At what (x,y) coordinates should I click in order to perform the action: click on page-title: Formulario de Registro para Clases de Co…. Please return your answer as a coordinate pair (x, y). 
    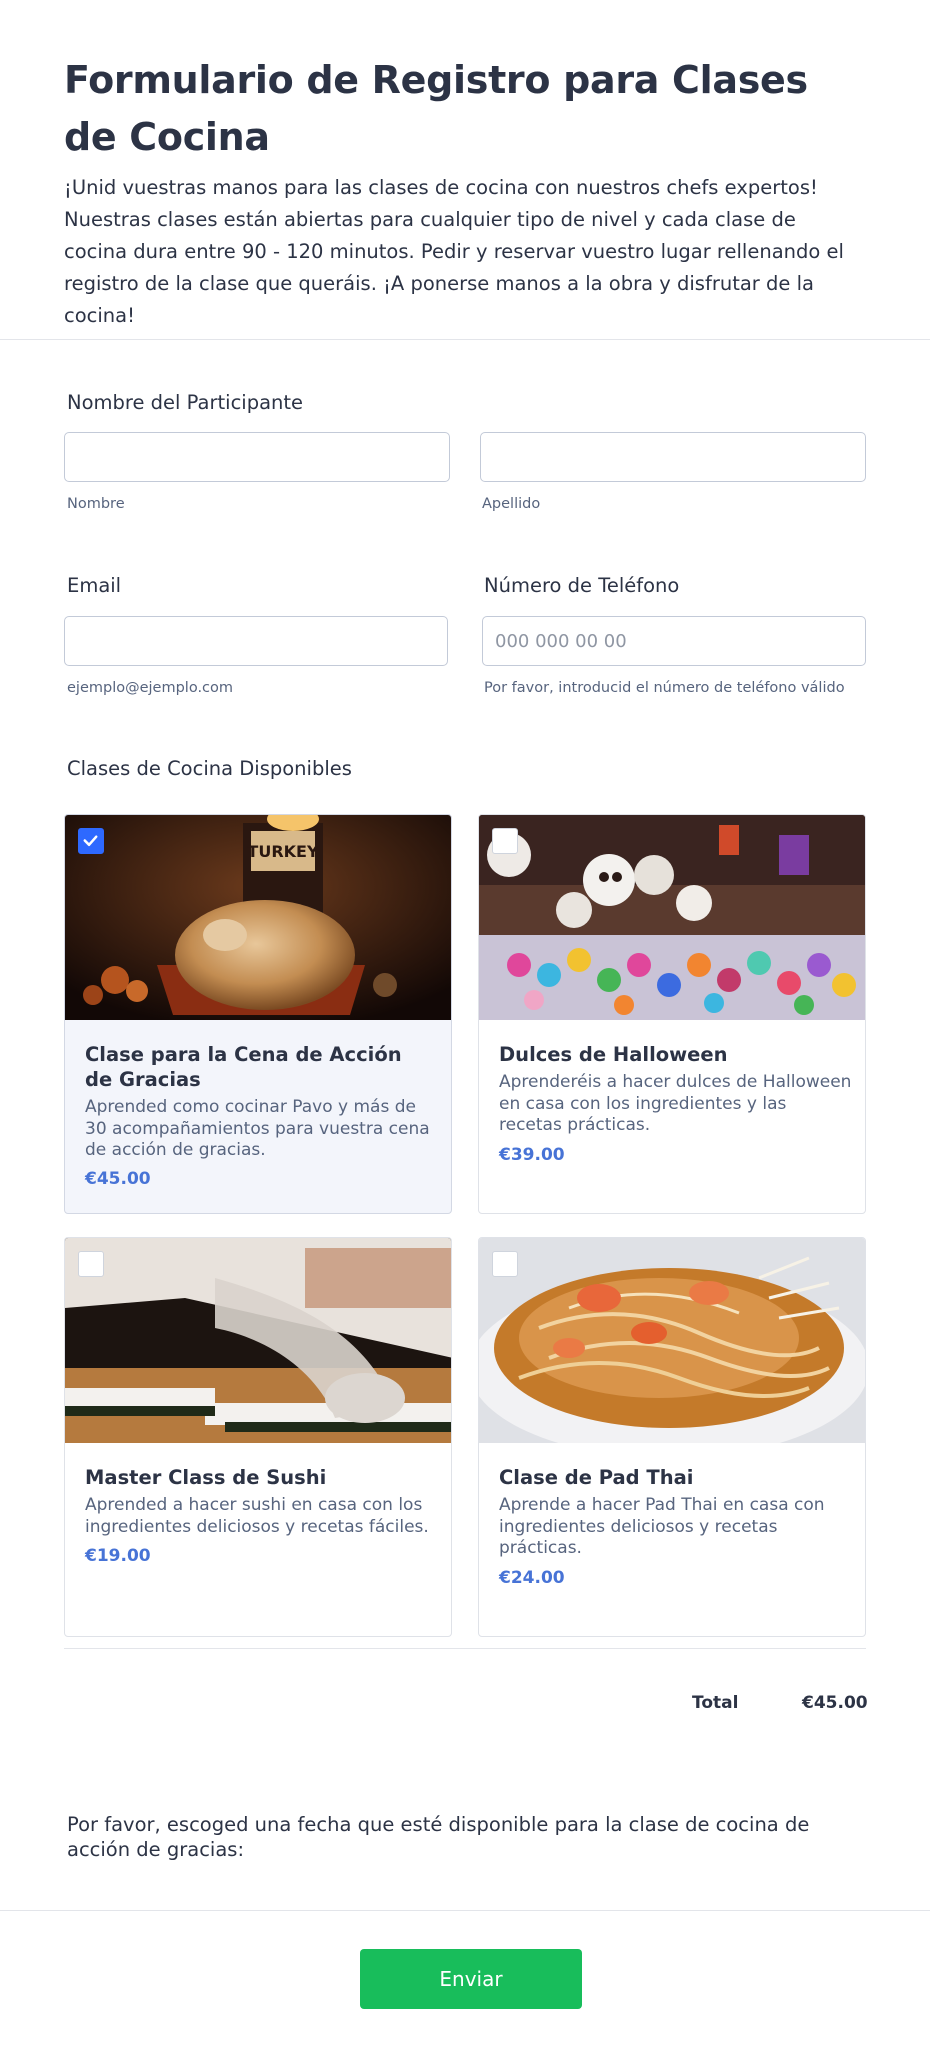
    Looking at the image, I should click on (436, 108).